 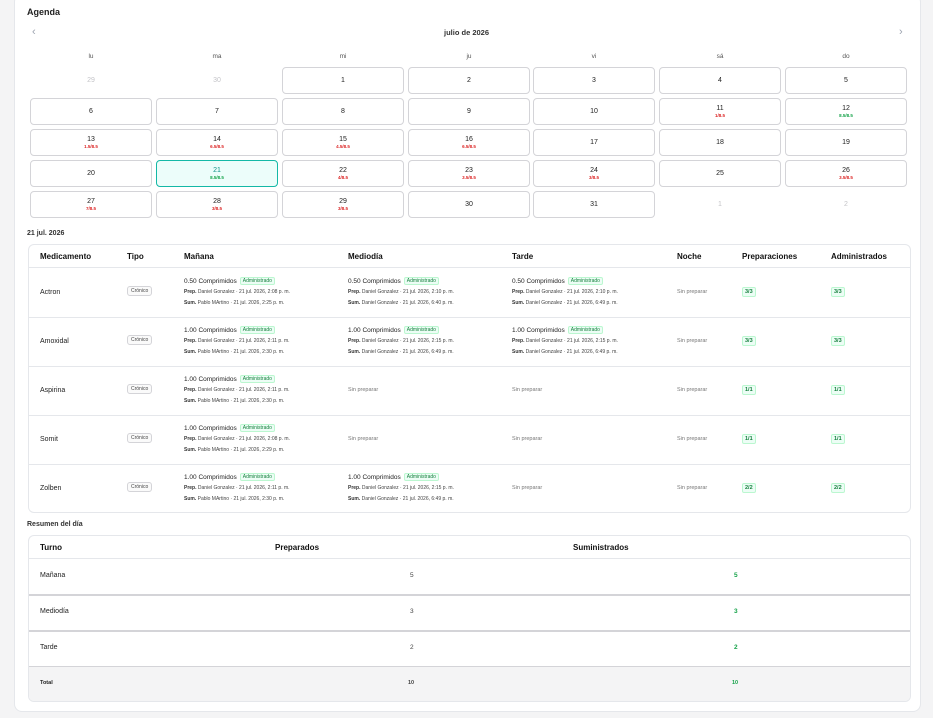 I want to click on dose-text: 1.00 Comprimidos Administrado, so click(x=229, y=379).